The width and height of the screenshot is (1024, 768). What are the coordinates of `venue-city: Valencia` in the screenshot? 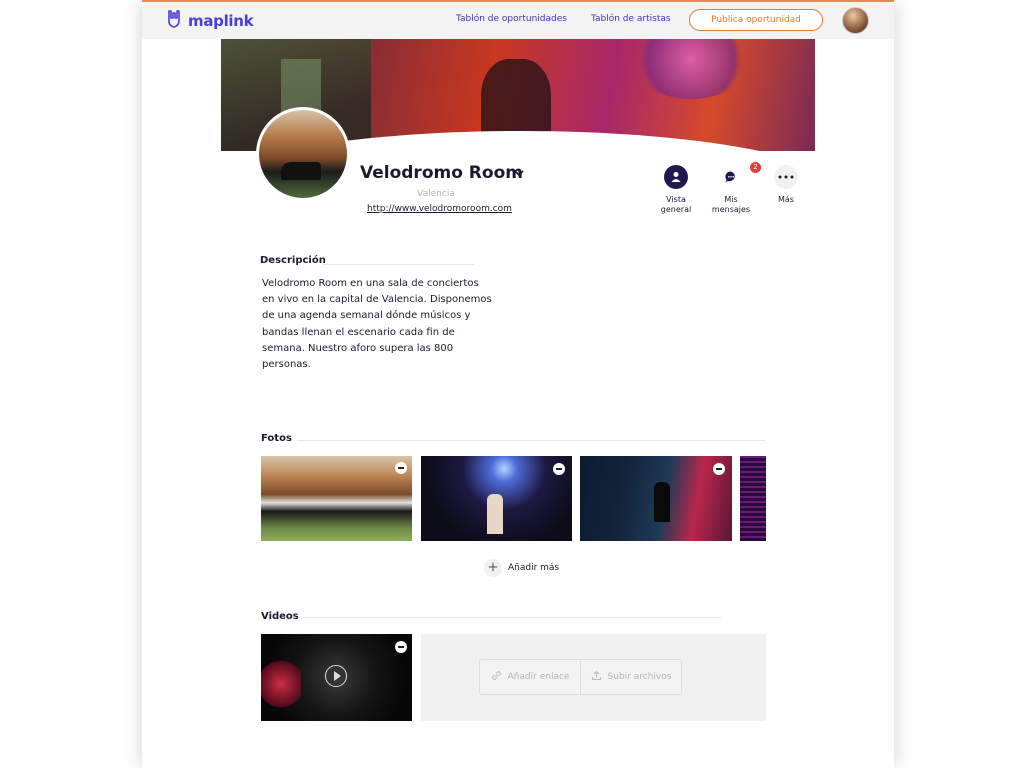 It's located at (436, 194).